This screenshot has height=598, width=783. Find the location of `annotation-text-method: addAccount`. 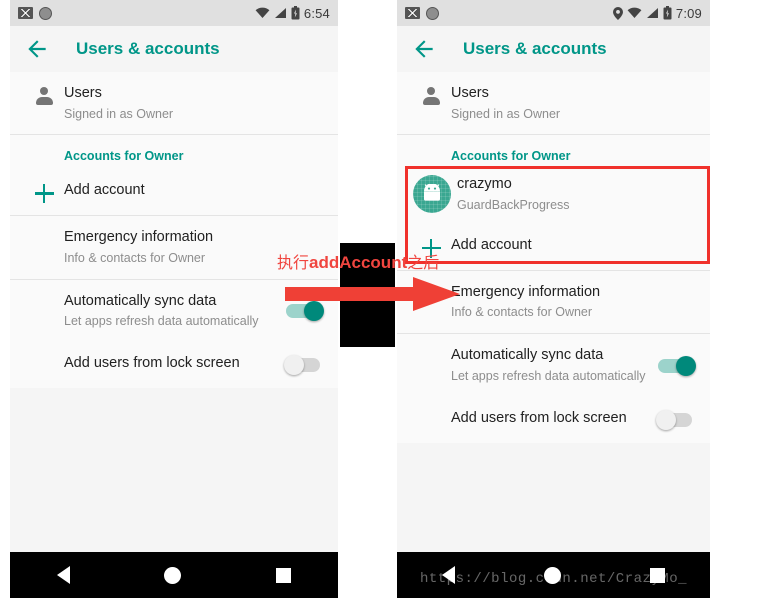

annotation-text-method: addAccount is located at coordinates (358, 262).